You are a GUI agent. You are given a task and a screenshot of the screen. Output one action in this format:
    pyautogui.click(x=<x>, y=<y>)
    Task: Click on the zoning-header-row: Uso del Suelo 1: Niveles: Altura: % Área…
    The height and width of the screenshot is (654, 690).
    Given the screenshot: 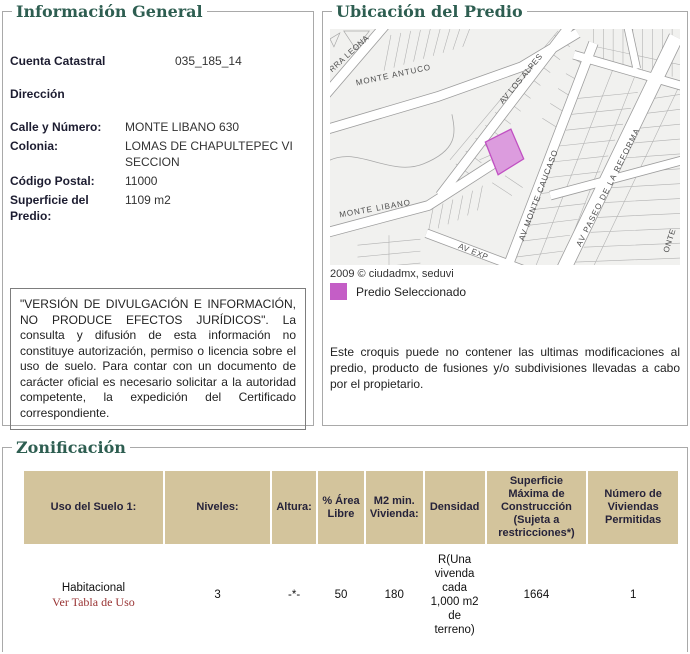 What is the action you would take?
    pyautogui.click(x=351, y=507)
    